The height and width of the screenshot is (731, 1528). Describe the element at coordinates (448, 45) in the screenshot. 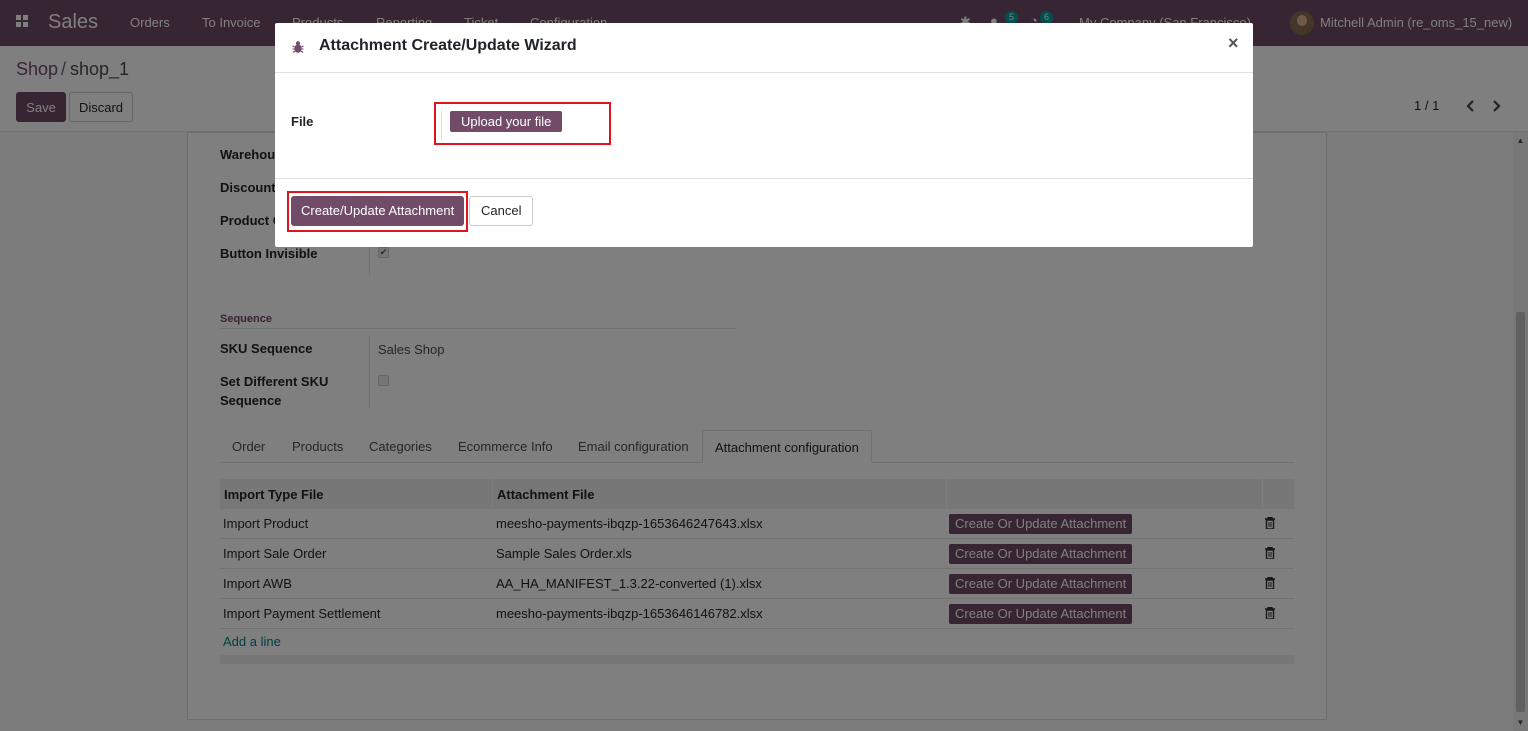

I see `modal-title: Attachment Create/Update Wizard` at that location.